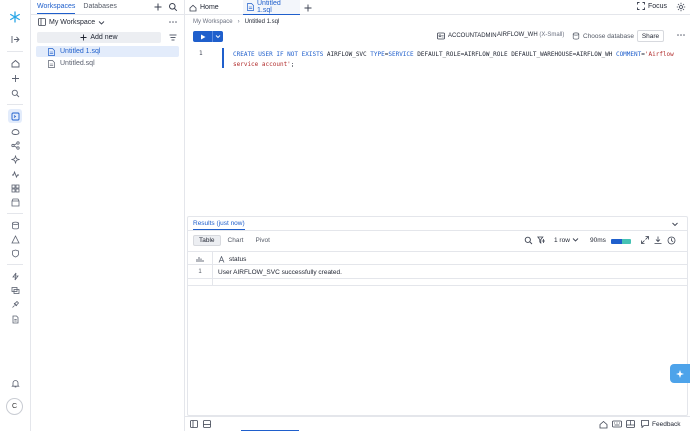  Describe the element at coordinates (202, 36) in the screenshot. I see `run-button` at that location.